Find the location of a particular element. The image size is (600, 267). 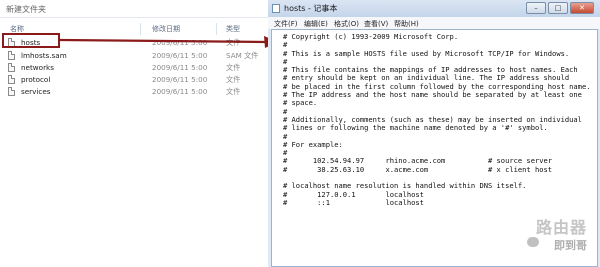

menu-bar: 文件(F) 编辑(E) 格式(O) 查看(V) 帮助(H) is located at coordinates (434, 23).